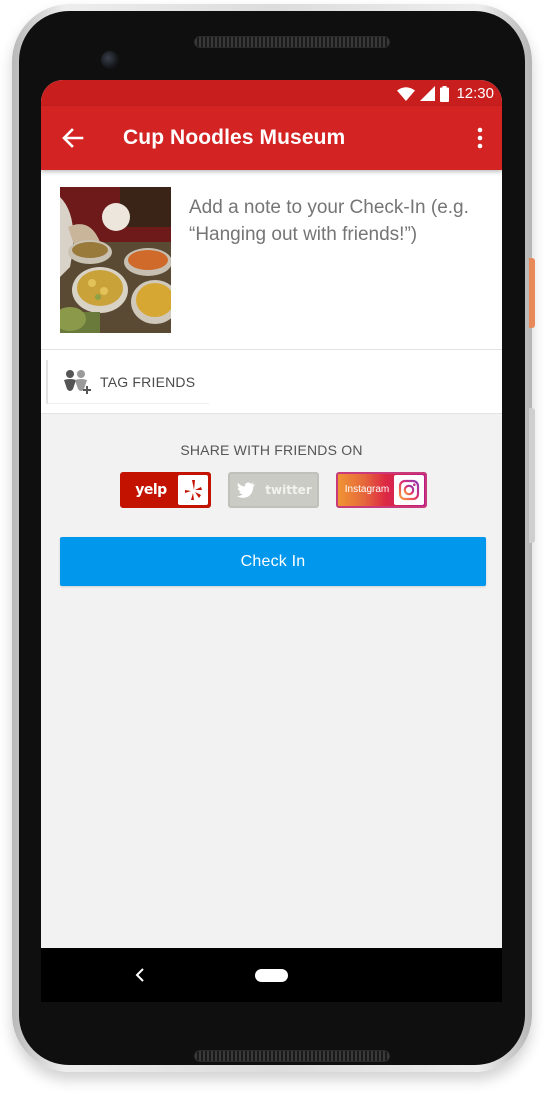 Image resolution: width=544 pixels, height=1098 pixels. Describe the element at coordinates (475, 93) in the screenshot. I see `status-time: 12:30` at that location.